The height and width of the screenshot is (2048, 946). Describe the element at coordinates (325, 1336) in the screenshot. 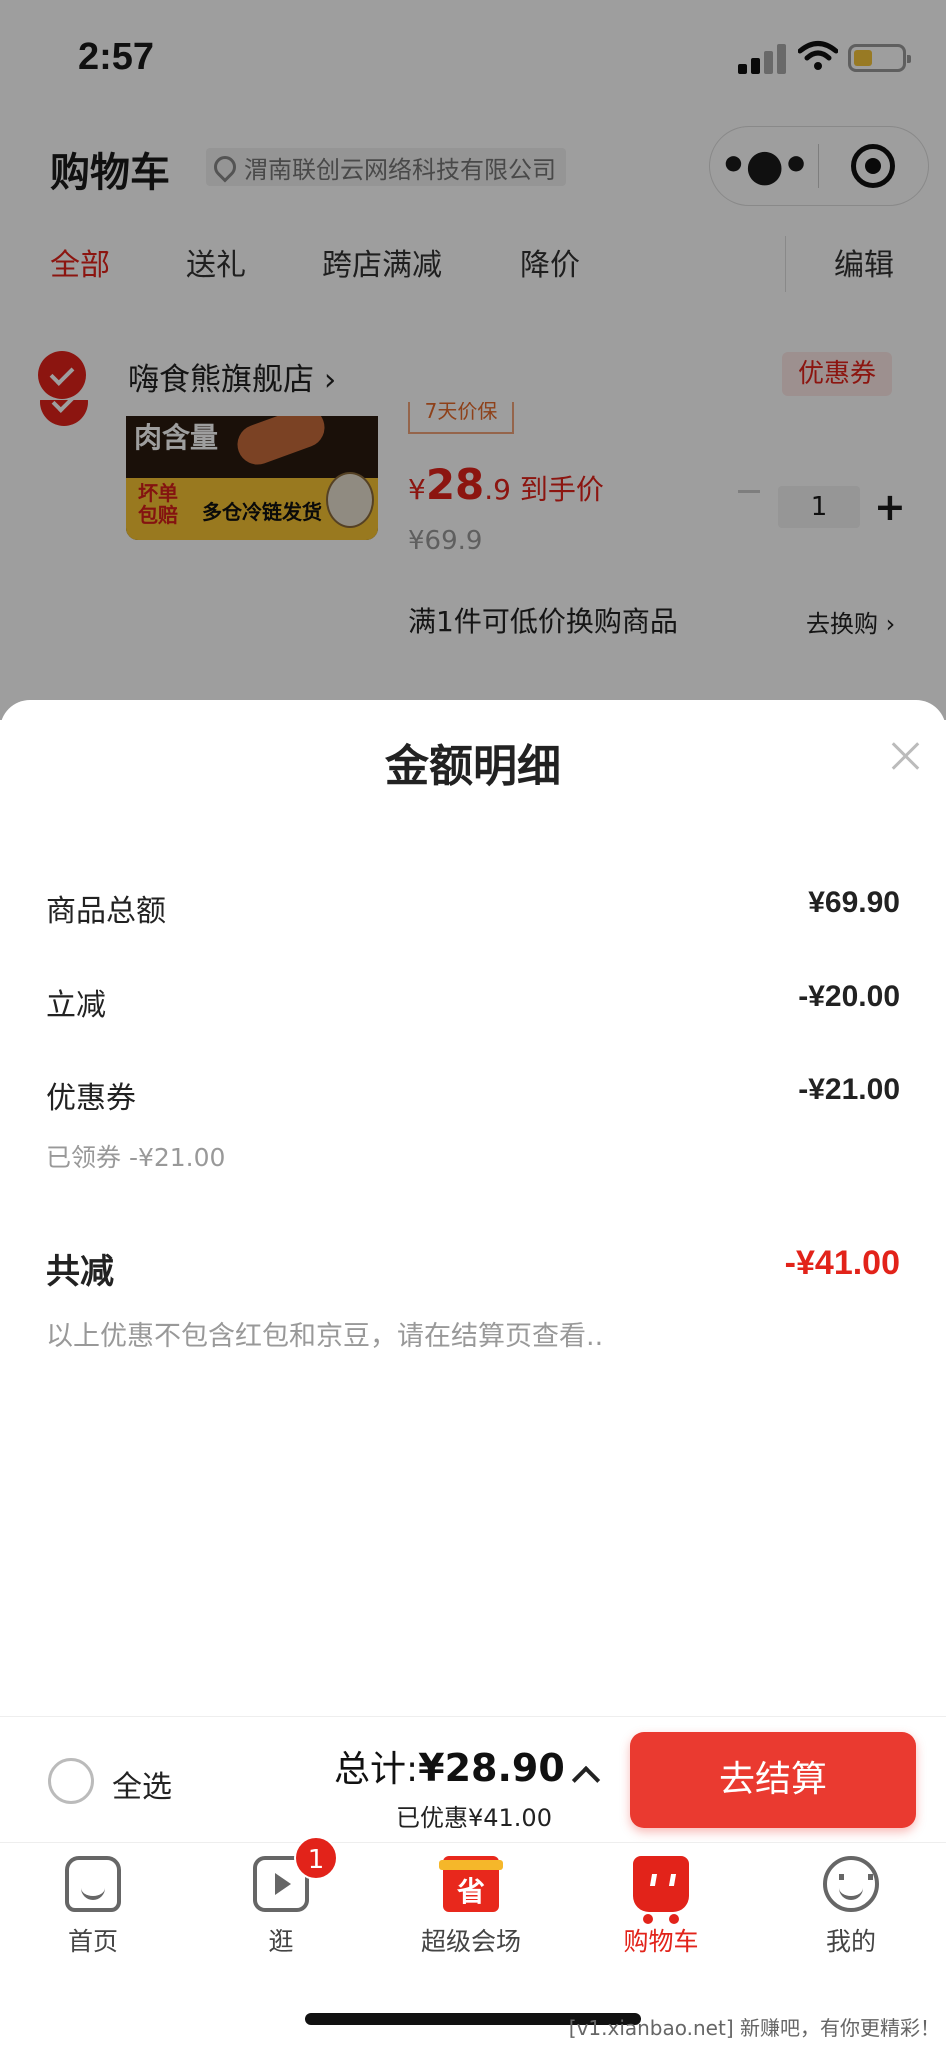

I see `discount-disclaimer: 以上优惠不包含红包和京豆，请在结算页查看..` at that location.